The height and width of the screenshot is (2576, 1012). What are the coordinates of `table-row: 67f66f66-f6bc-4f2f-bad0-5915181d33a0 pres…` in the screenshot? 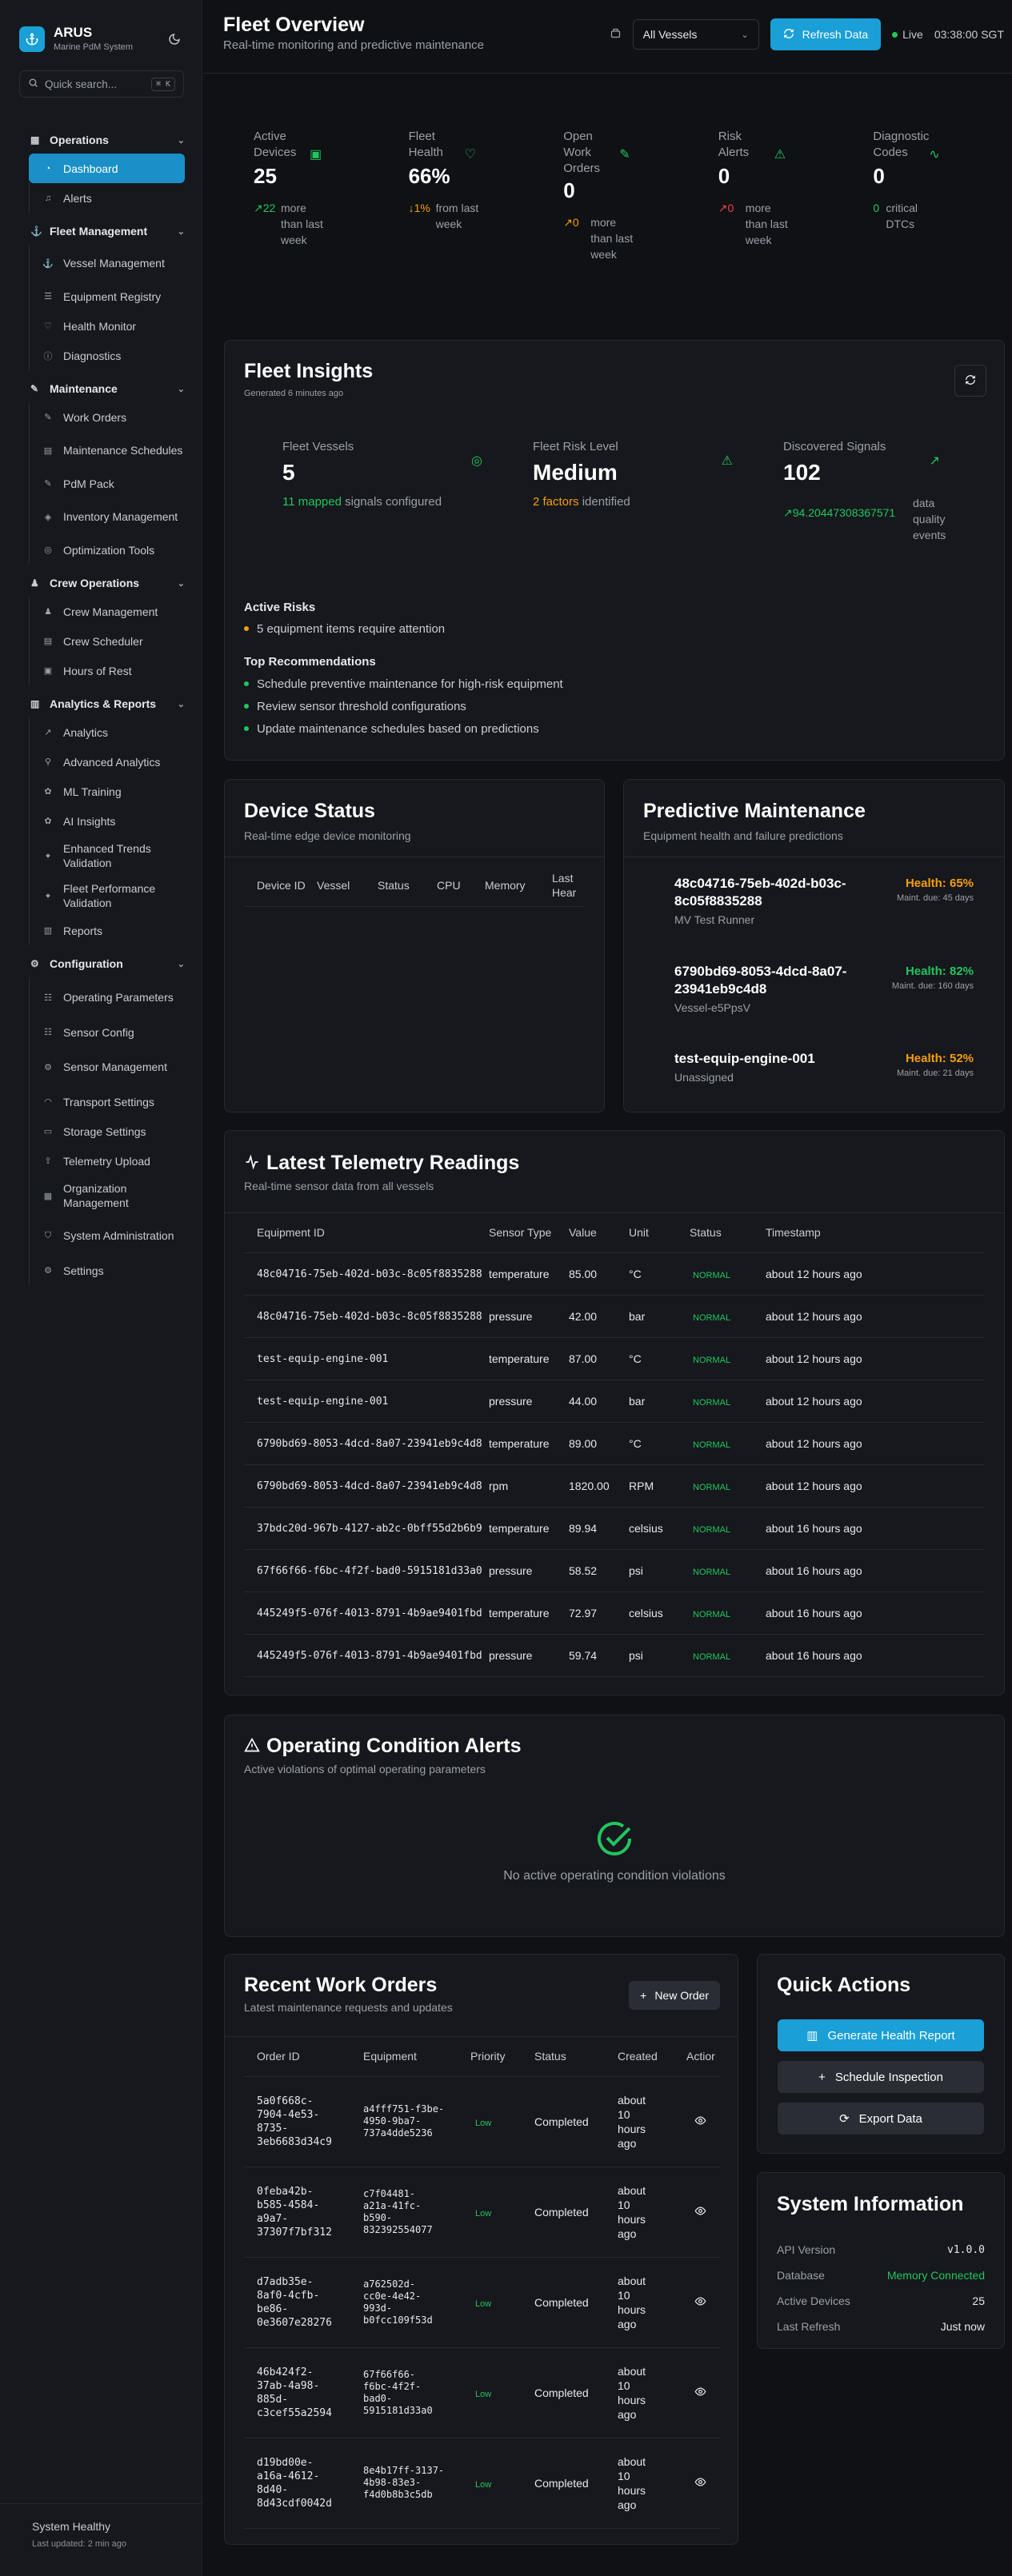 It's located at (614, 1571).